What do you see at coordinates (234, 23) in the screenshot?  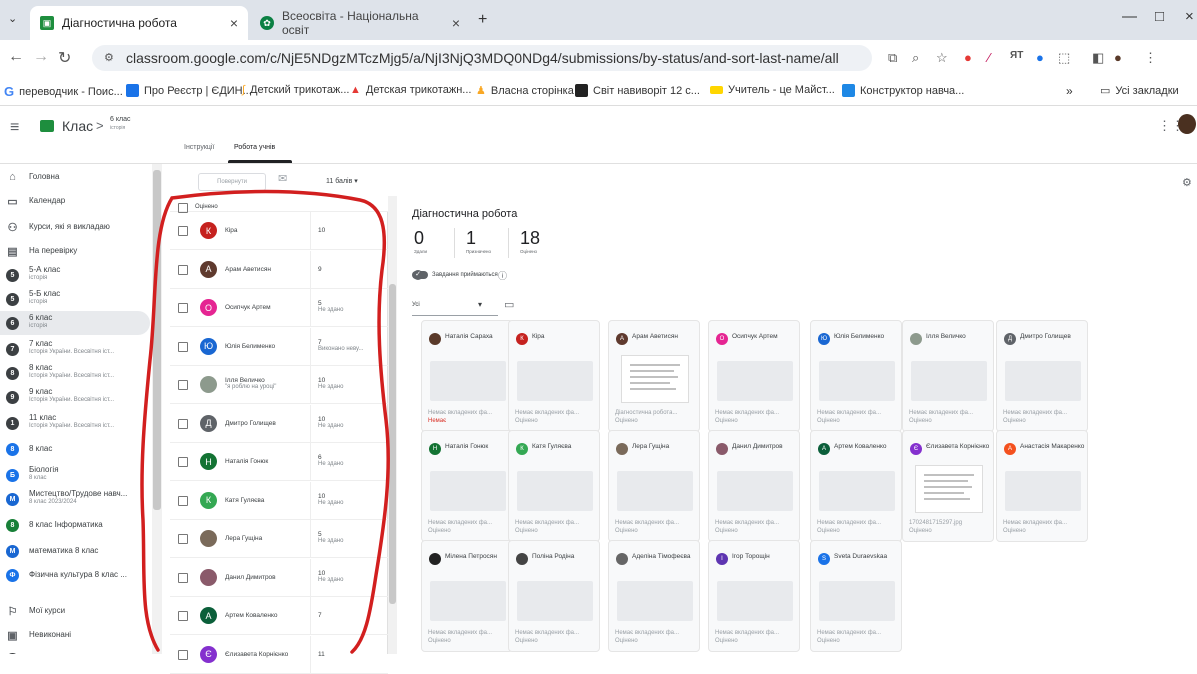 I see `close-tab-icon: ×` at bounding box center [234, 23].